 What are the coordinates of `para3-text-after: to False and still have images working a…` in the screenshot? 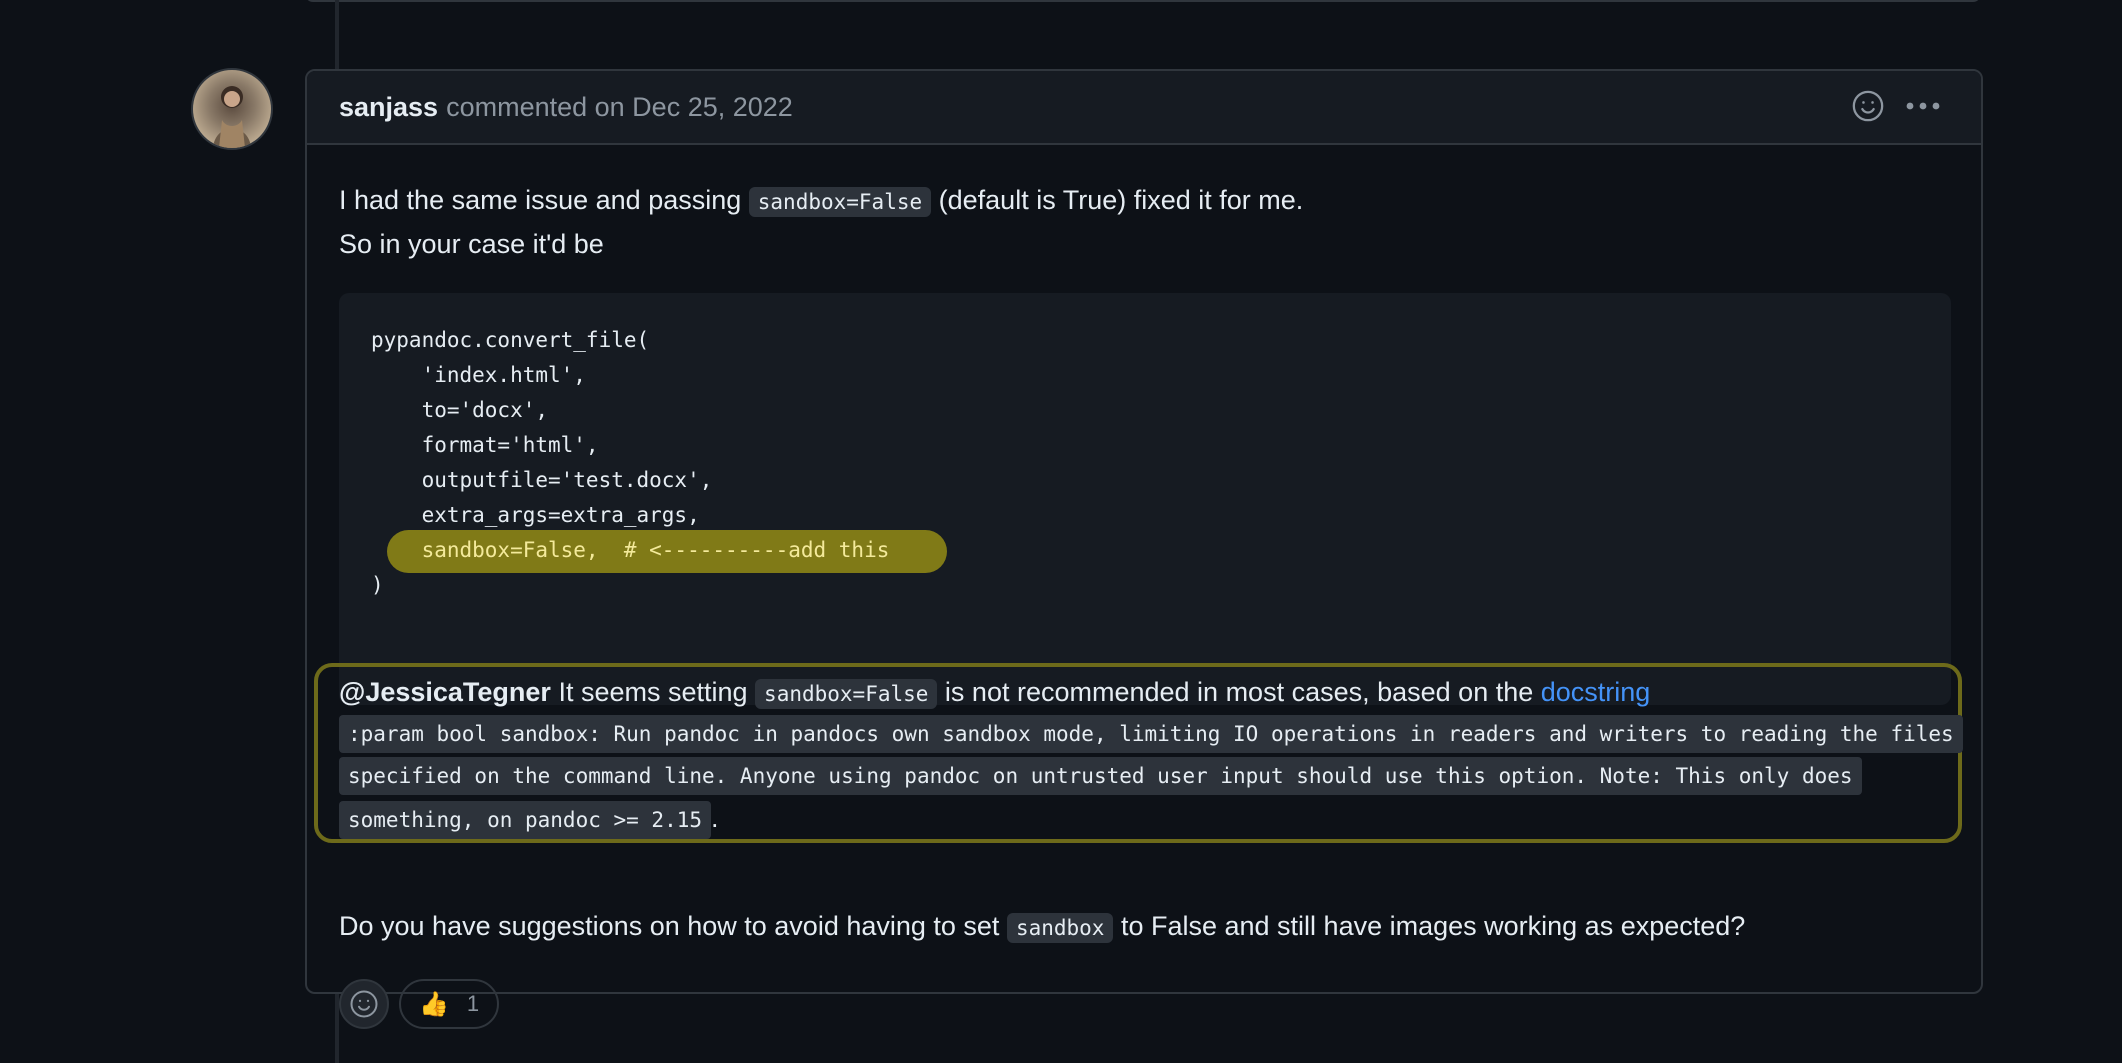 It's located at (1429, 926).